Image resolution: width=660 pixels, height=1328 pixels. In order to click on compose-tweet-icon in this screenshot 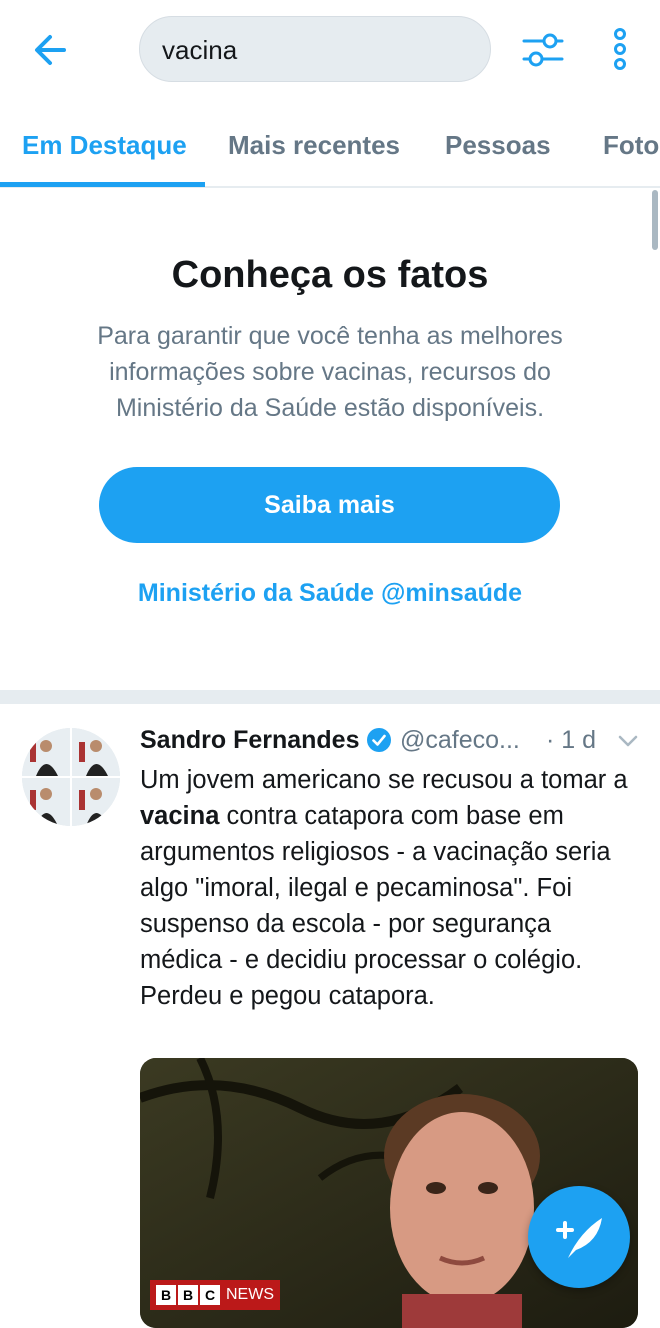, I will do `click(579, 1238)`.